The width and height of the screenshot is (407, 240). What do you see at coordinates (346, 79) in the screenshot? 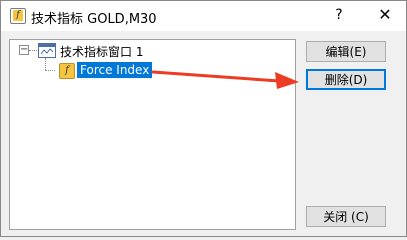
I see `delete-button: 删除(D)` at bounding box center [346, 79].